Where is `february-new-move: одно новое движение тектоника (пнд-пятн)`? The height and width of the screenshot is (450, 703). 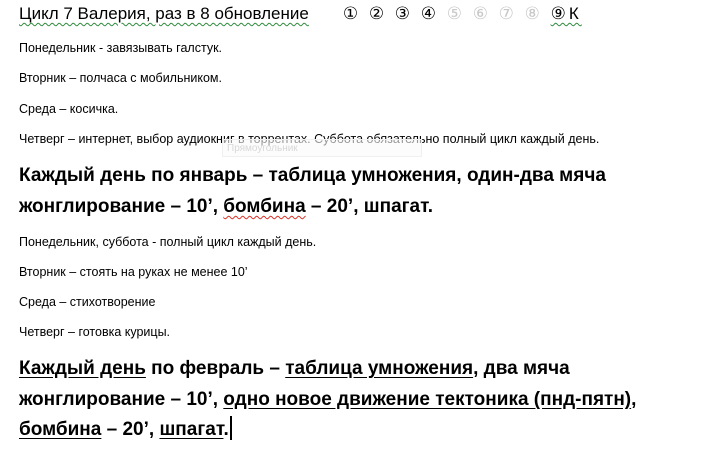 february-new-move: одно новое движение тектоника (пнд-пятн) is located at coordinates (427, 399).